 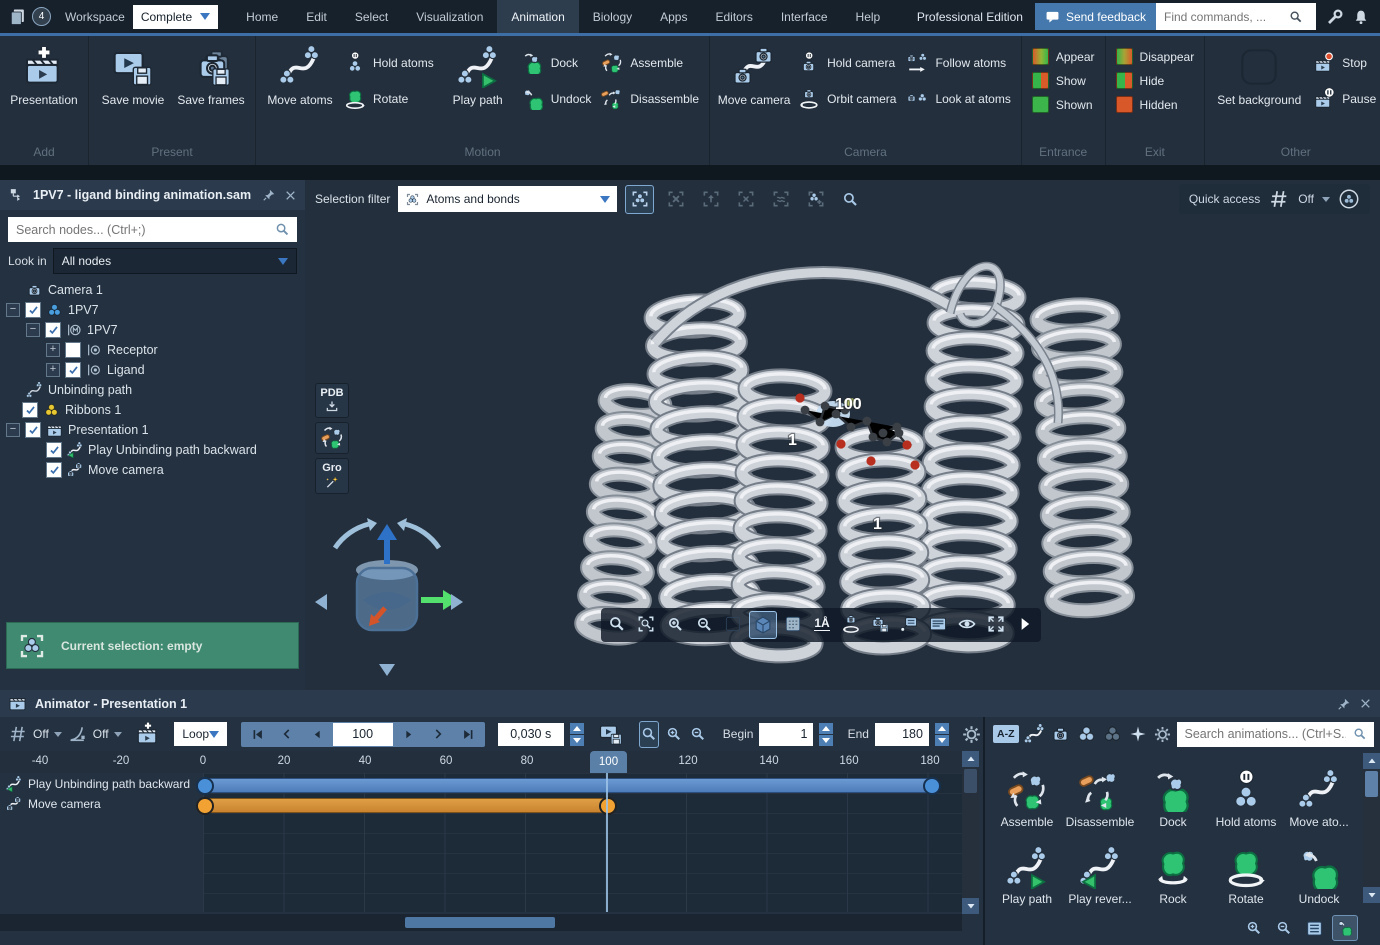 I want to click on track-label-play-unbinding: Play Unbinding path backward, so click(x=98, y=784).